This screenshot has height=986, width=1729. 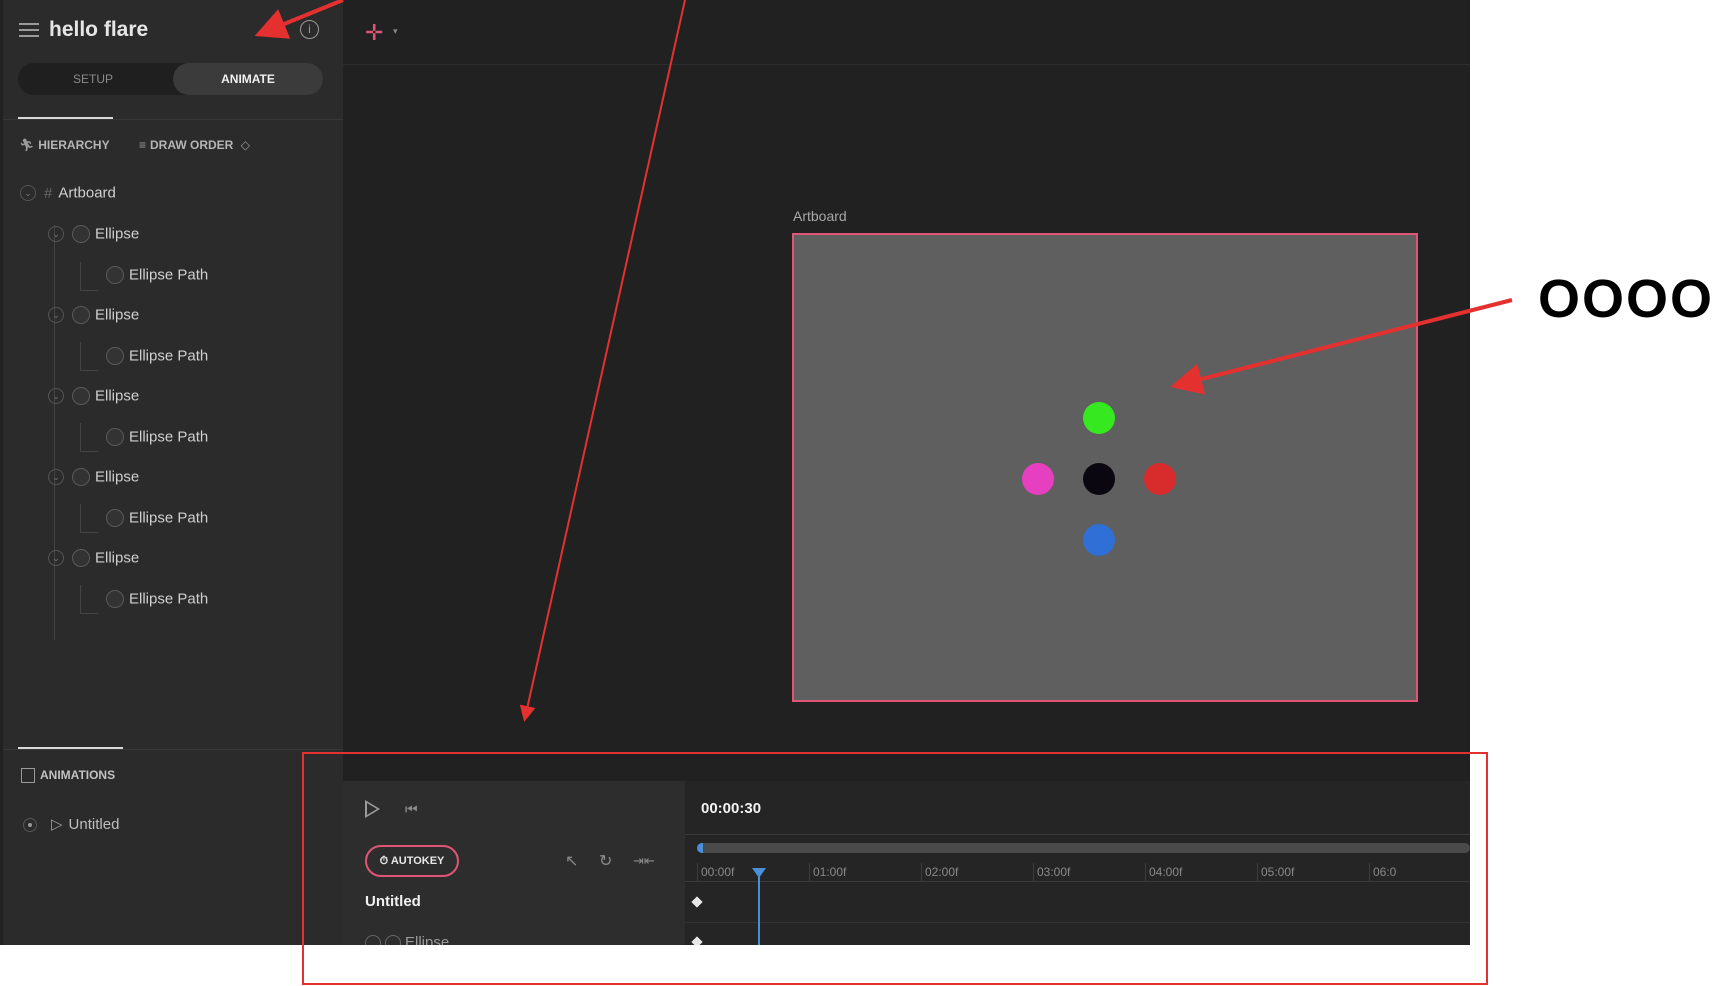 I want to click on annotation-label: OOOO, so click(x=1626, y=299).